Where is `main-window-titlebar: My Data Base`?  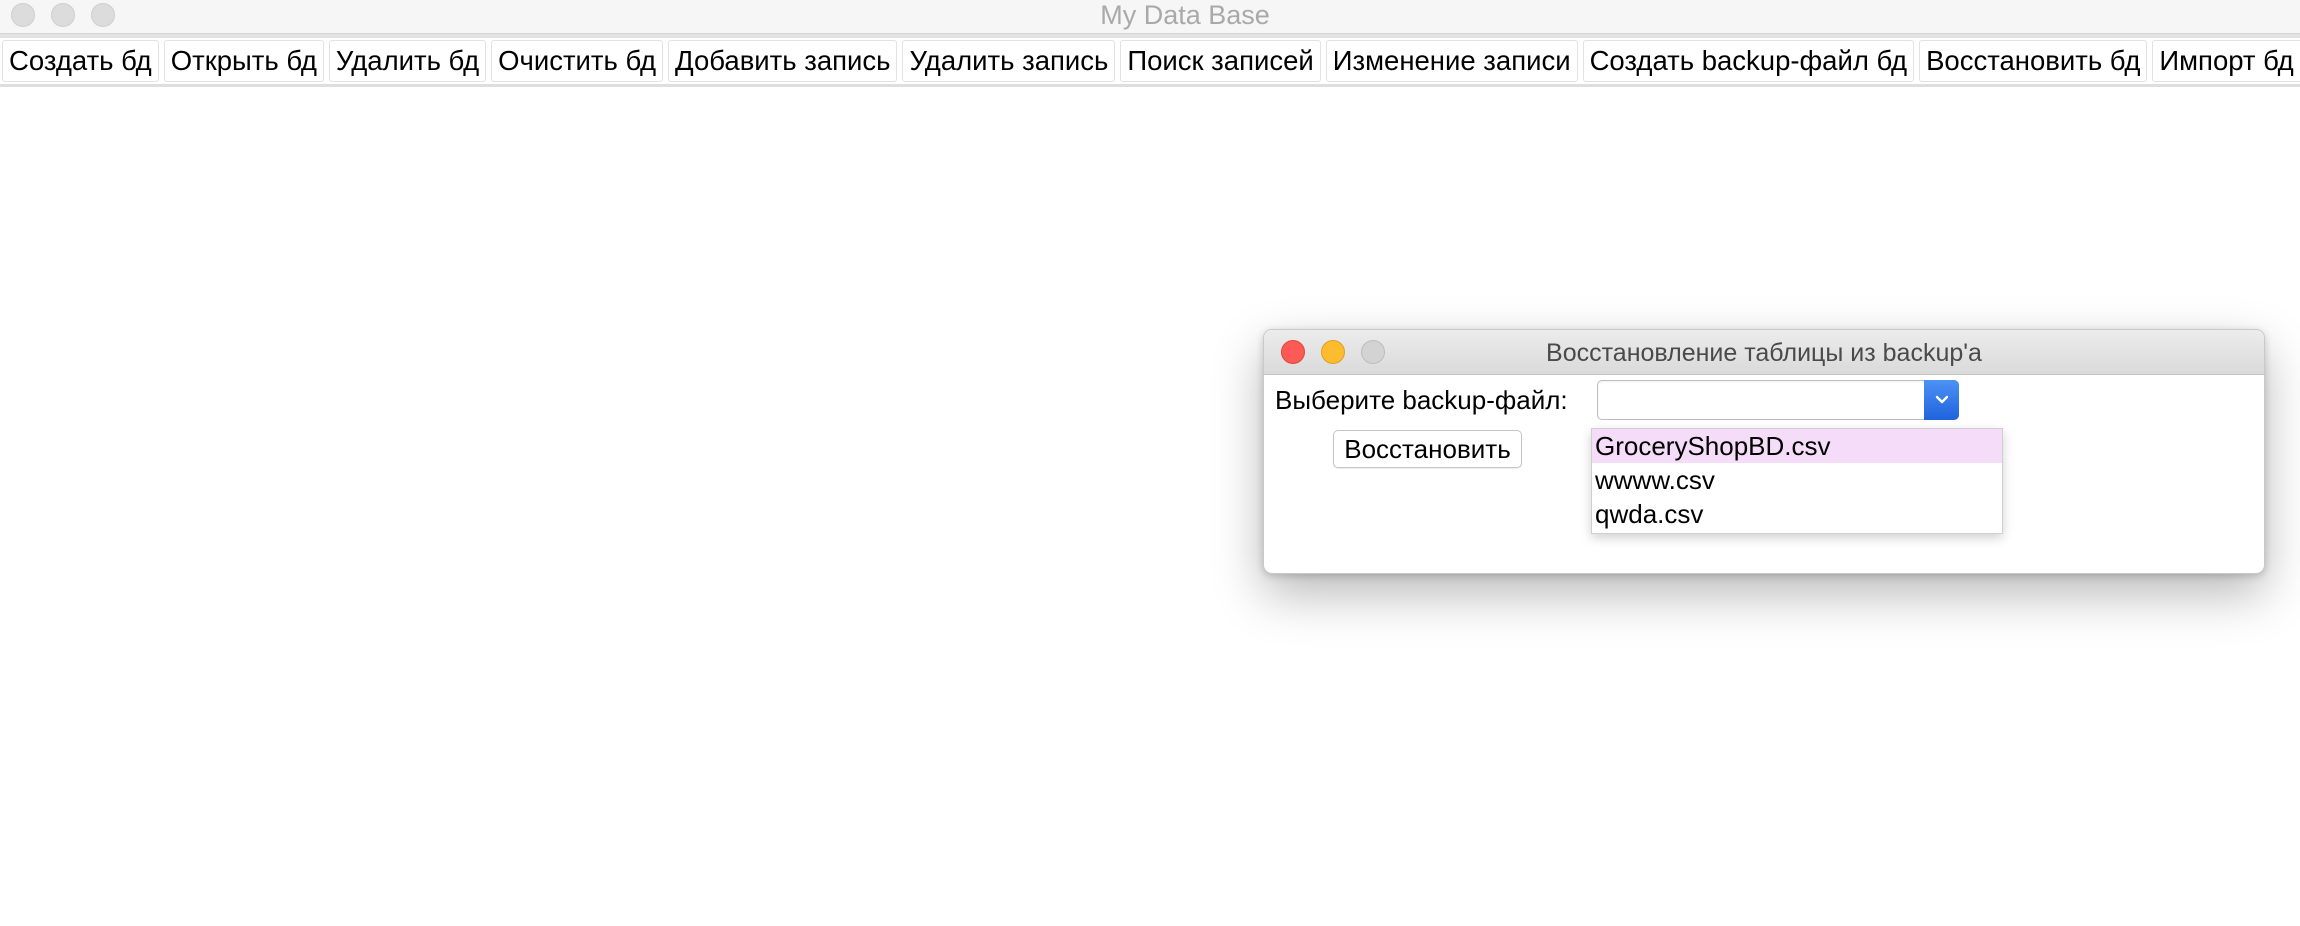 main-window-titlebar: My Data Base is located at coordinates (1150, 17).